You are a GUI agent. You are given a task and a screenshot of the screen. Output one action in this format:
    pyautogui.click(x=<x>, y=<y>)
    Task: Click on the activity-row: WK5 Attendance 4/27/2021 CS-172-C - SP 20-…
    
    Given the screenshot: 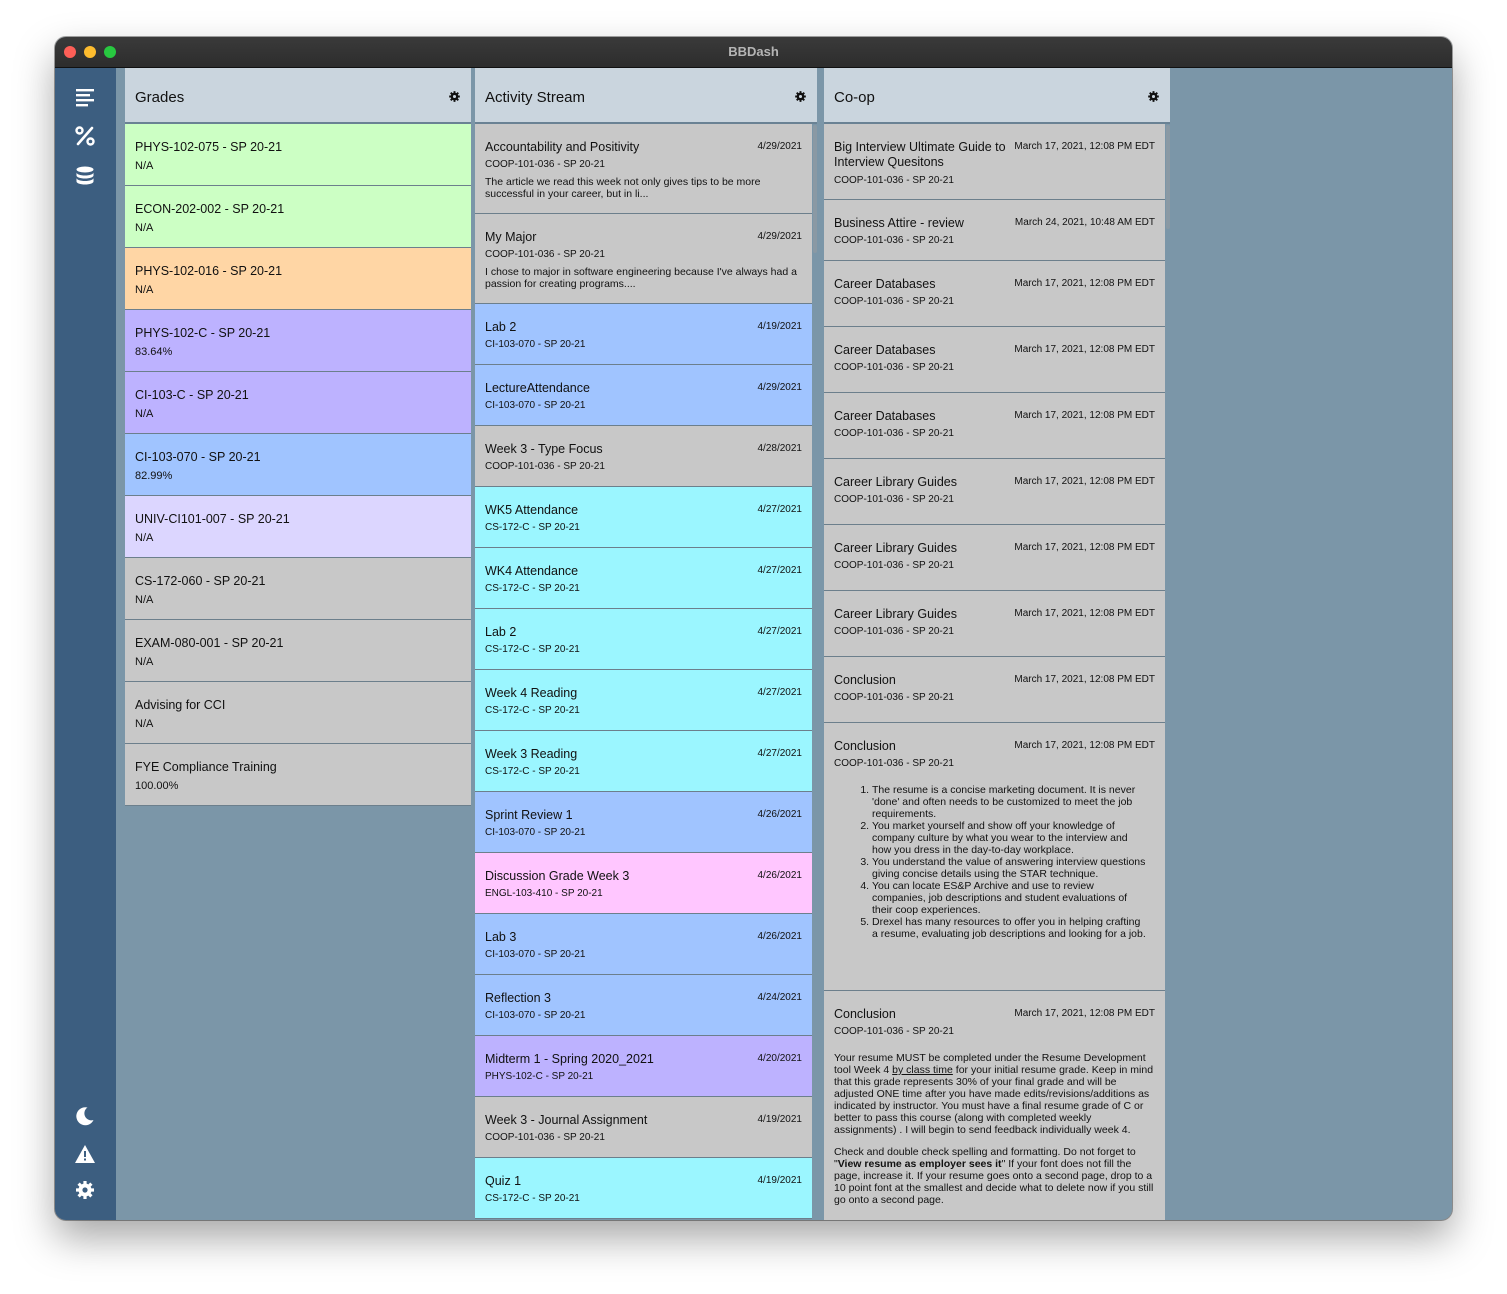 What is the action you would take?
    pyautogui.click(x=643, y=517)
    